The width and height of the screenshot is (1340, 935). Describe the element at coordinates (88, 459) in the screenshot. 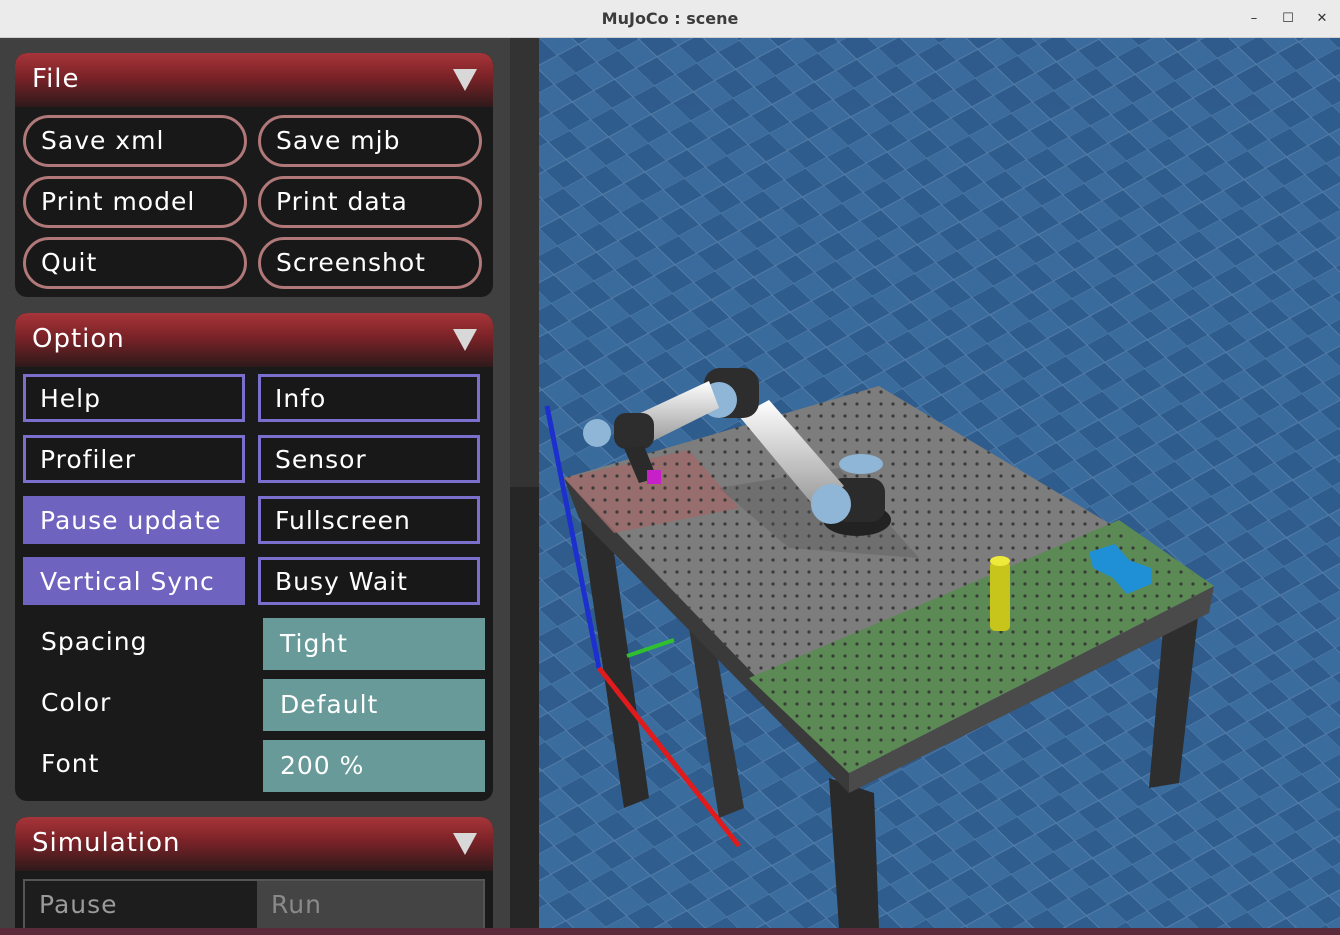

I see `toggle-label: Profiler` at that location.